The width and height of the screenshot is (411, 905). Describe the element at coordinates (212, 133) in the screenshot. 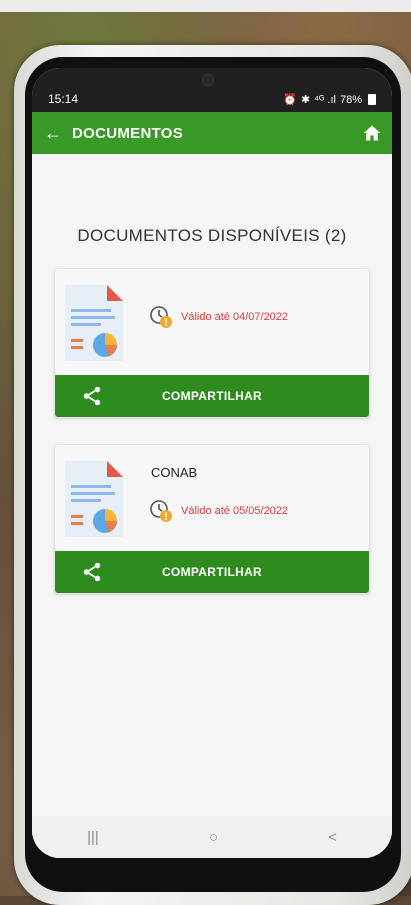

I see `app-bar: ← DOCUMENTOS` at that location.